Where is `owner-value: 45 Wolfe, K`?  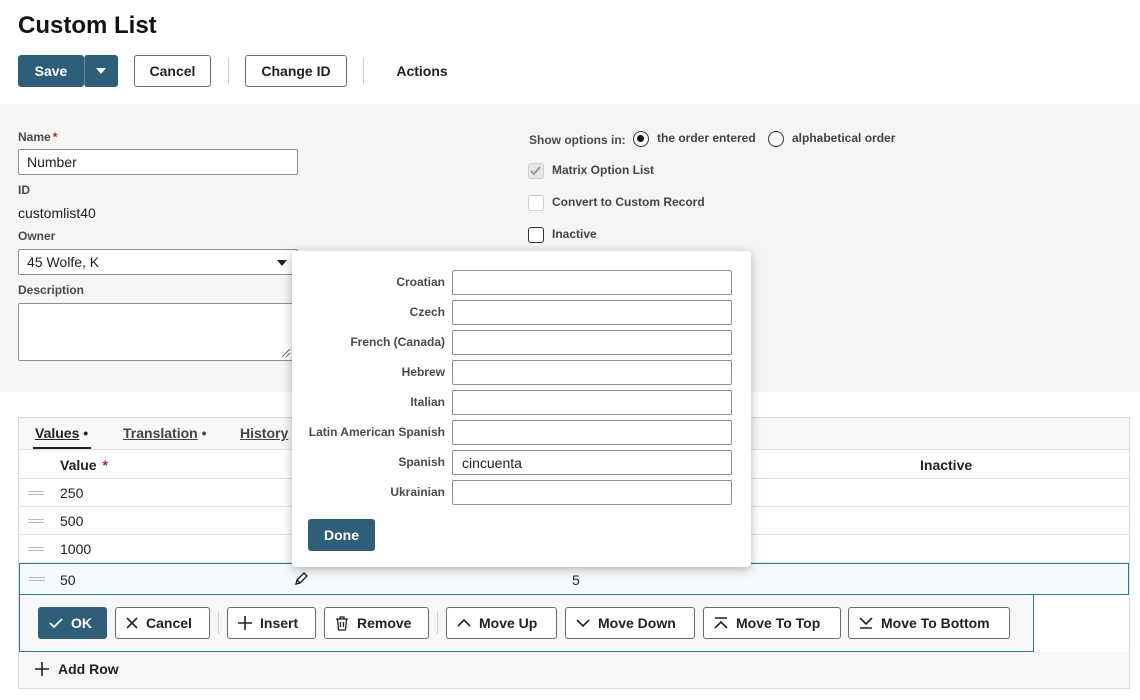 owner-value: 45 Wolfe, K is located at coordinates (63, 262).